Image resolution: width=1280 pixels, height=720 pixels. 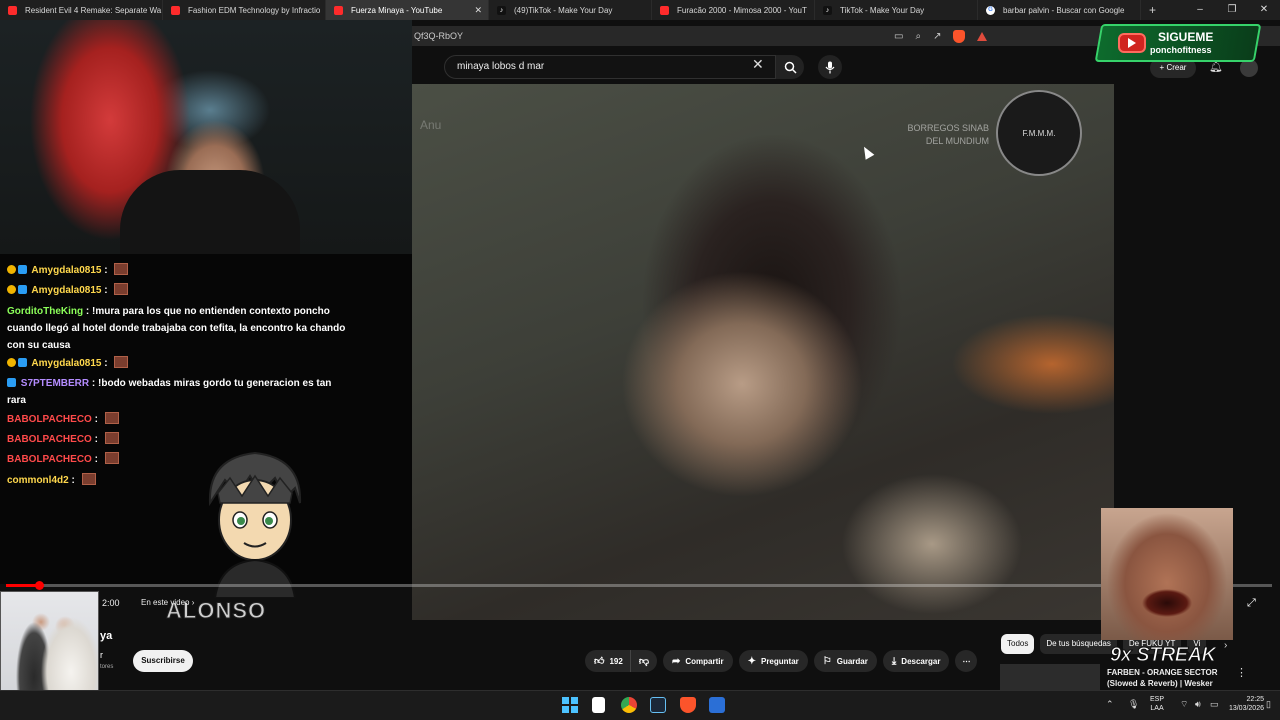 I want to click on chapter-button: En este video ›, so click(x=167, y=602).